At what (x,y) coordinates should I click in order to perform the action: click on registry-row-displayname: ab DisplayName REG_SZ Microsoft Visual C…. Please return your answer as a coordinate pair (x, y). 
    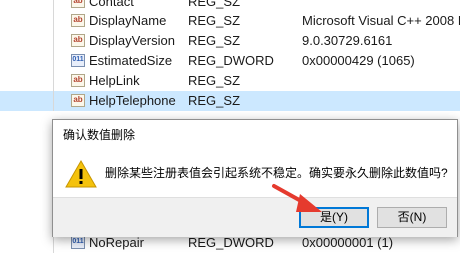
    Looking at the image, I should click on (230, 21).